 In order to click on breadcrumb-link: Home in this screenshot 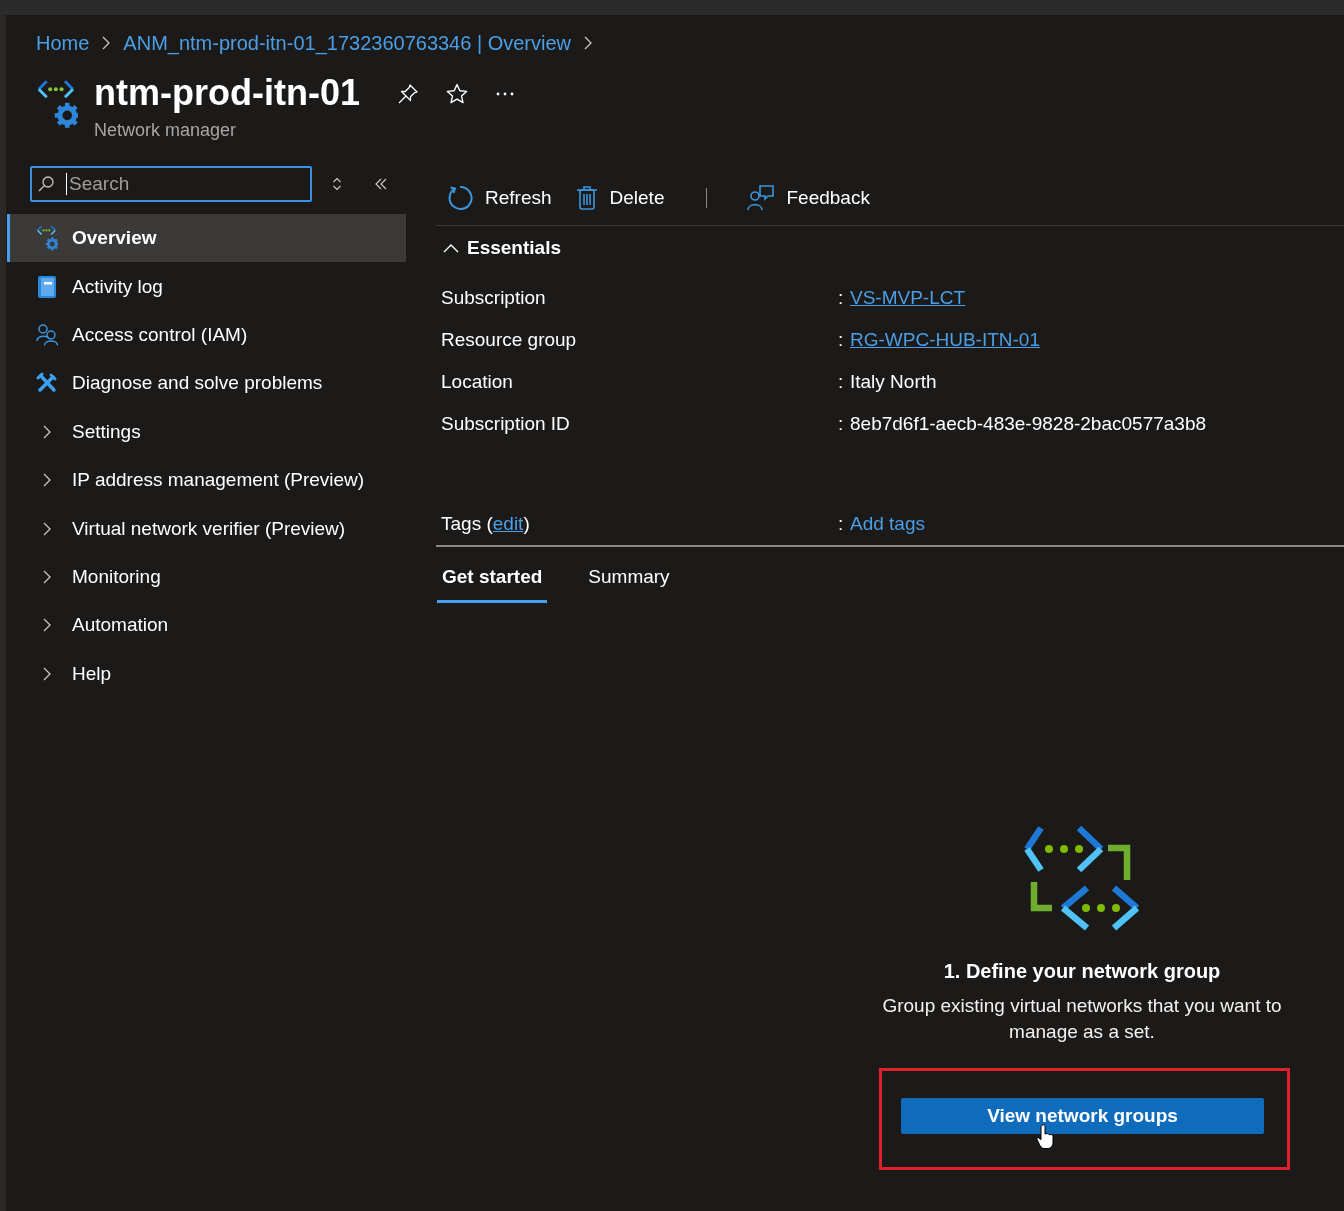, I will do `click(63, 43)`.